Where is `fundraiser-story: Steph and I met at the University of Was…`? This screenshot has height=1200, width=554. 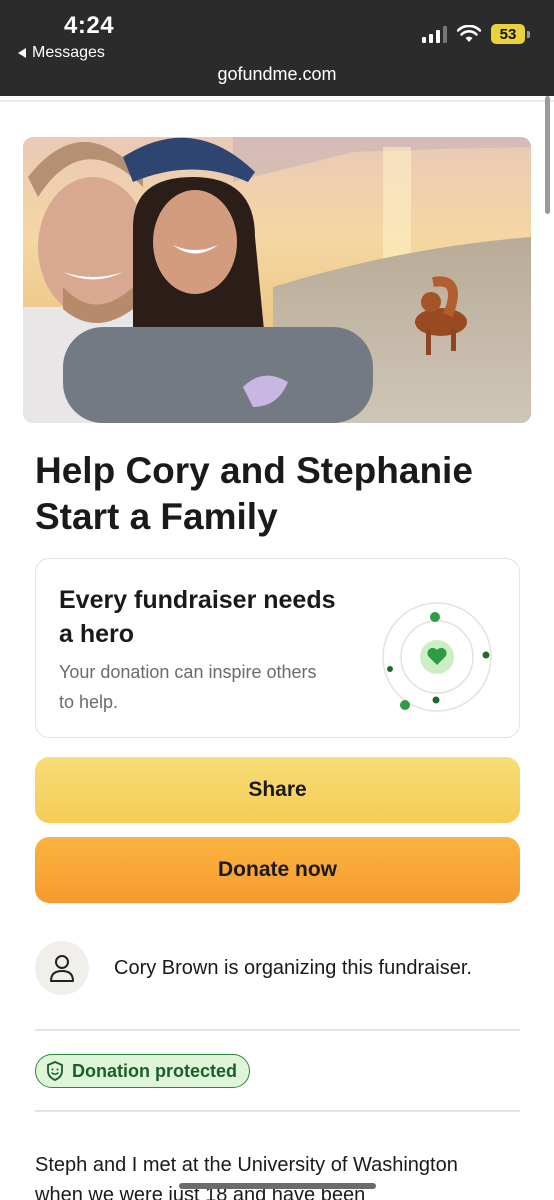 fundraiser-story: Steph and I met at the University of Was… is located at coordinates (280, 1175).